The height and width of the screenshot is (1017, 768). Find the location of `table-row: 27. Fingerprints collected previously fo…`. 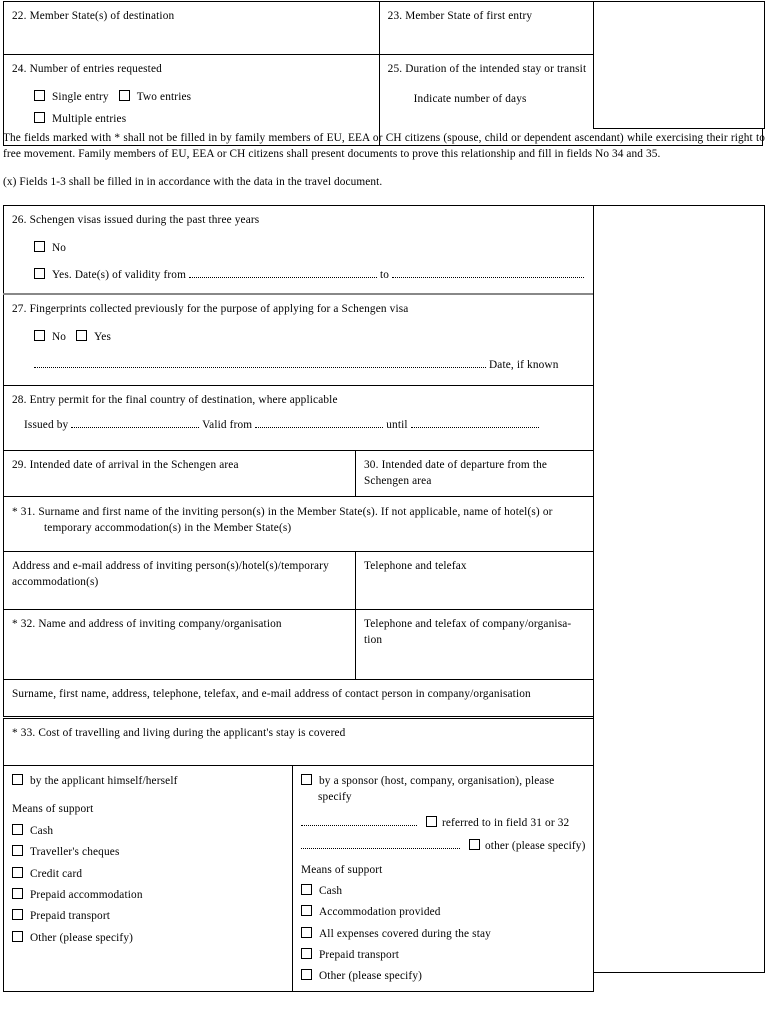

table-row: 27. Fingerprints collected previously fo… is located at coordinates (298, 339).